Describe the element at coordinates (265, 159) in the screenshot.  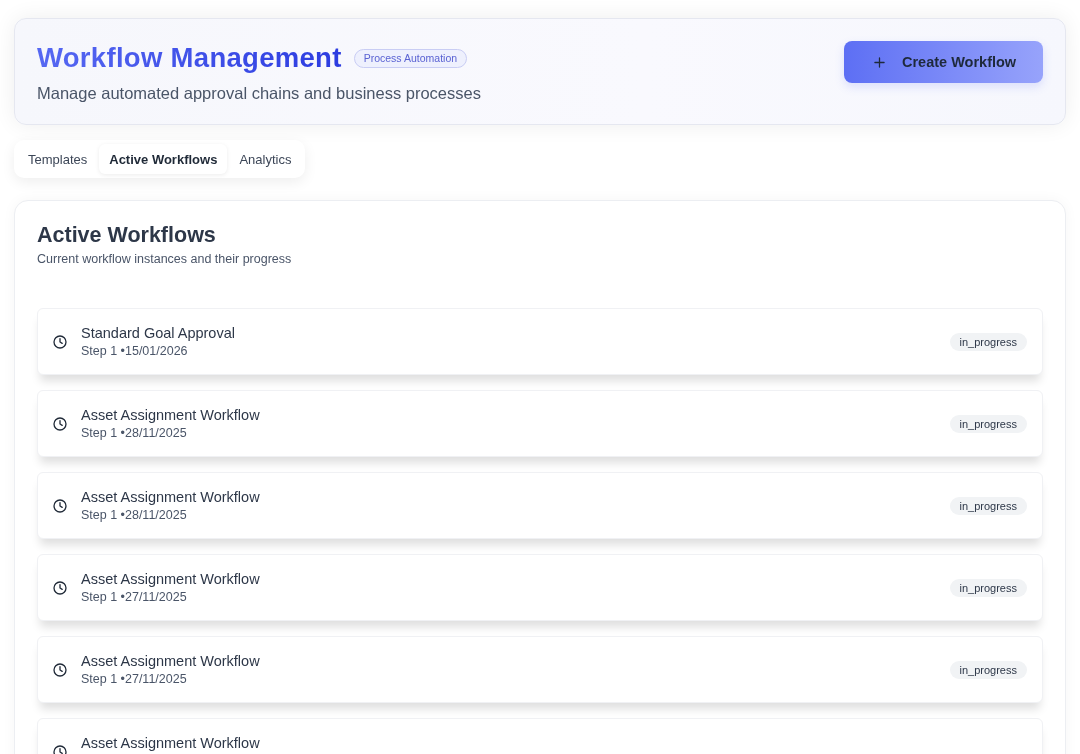
I see `tab: Analytics` at that location.